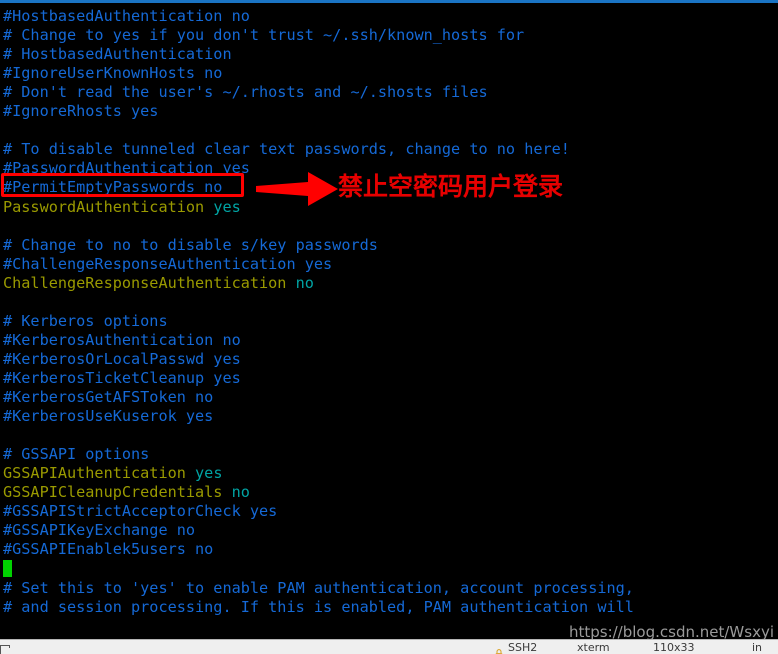 The image size is (778, 654). I want to click on terminal-line: #IgnoreRhosts yes, so click(81, 111).